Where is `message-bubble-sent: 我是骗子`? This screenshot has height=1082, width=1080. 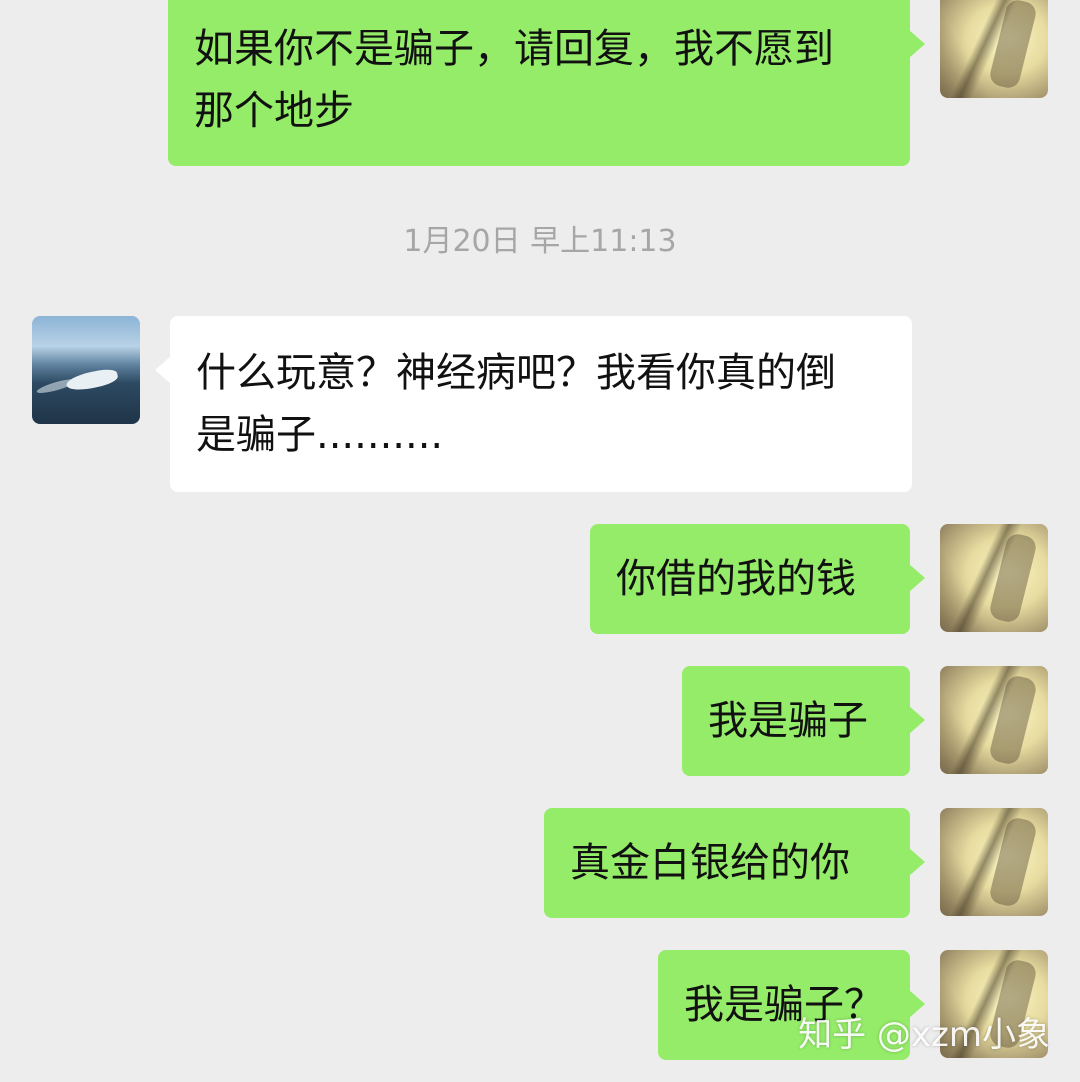 message-bubble-sent: 我是骗子 is located at coordinates (803, 721).